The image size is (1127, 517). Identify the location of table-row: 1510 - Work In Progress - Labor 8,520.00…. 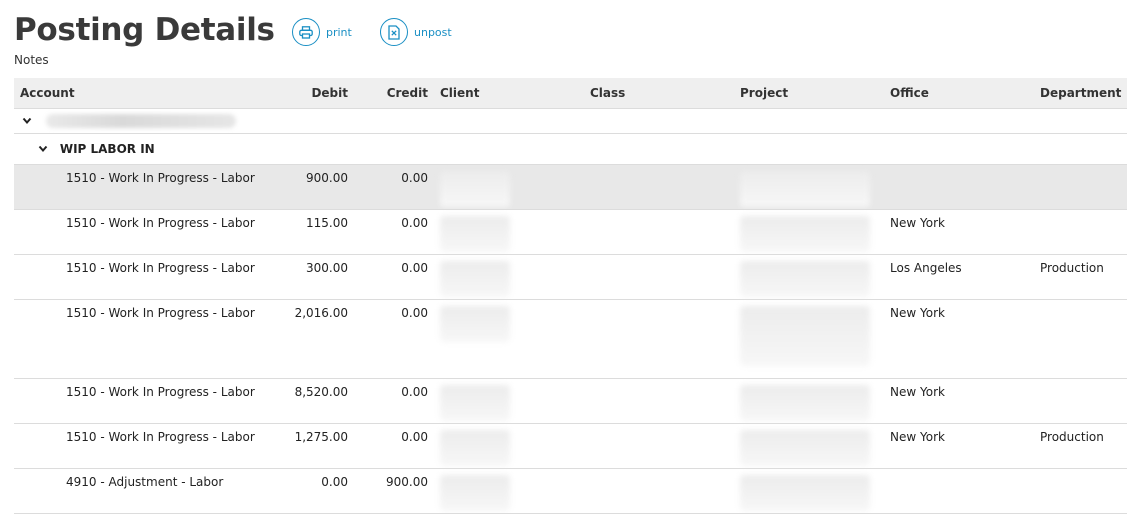
(570, 401).